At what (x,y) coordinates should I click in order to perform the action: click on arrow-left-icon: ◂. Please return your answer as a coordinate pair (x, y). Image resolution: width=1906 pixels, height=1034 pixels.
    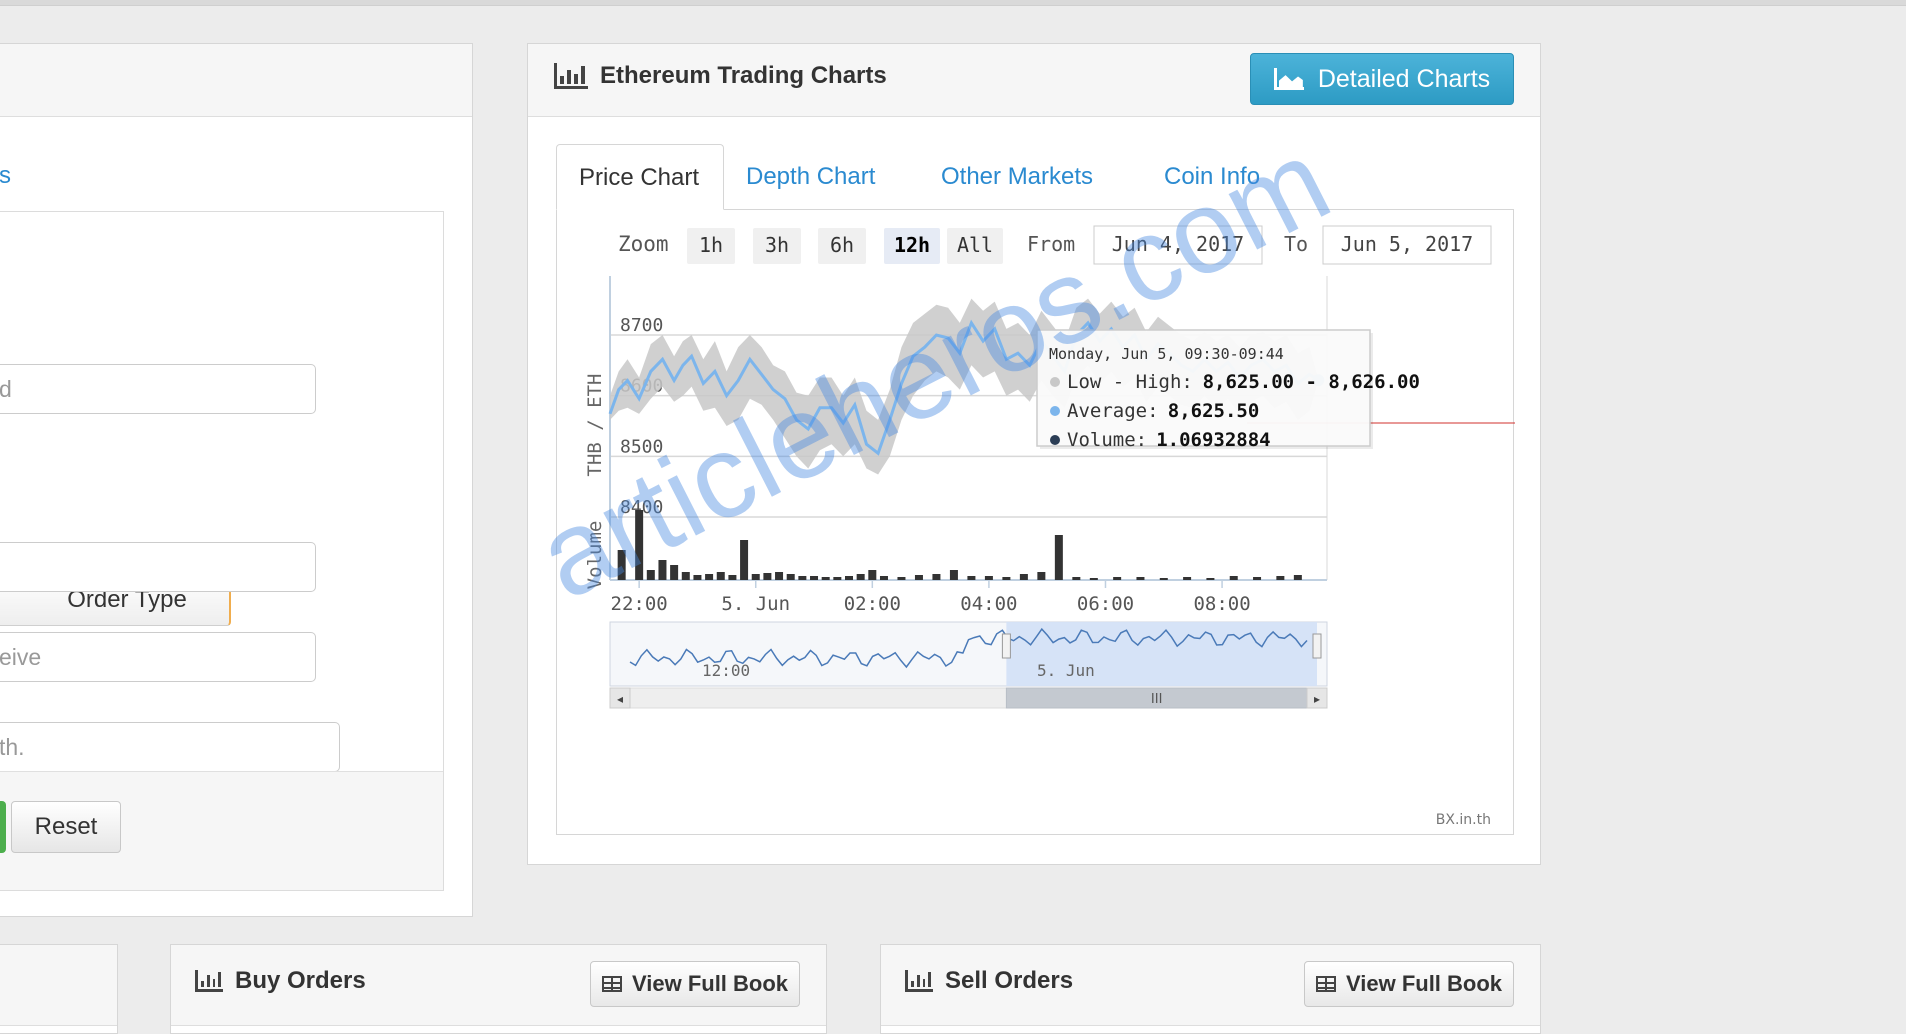
    Looking at the image, I should click on (620, 699).